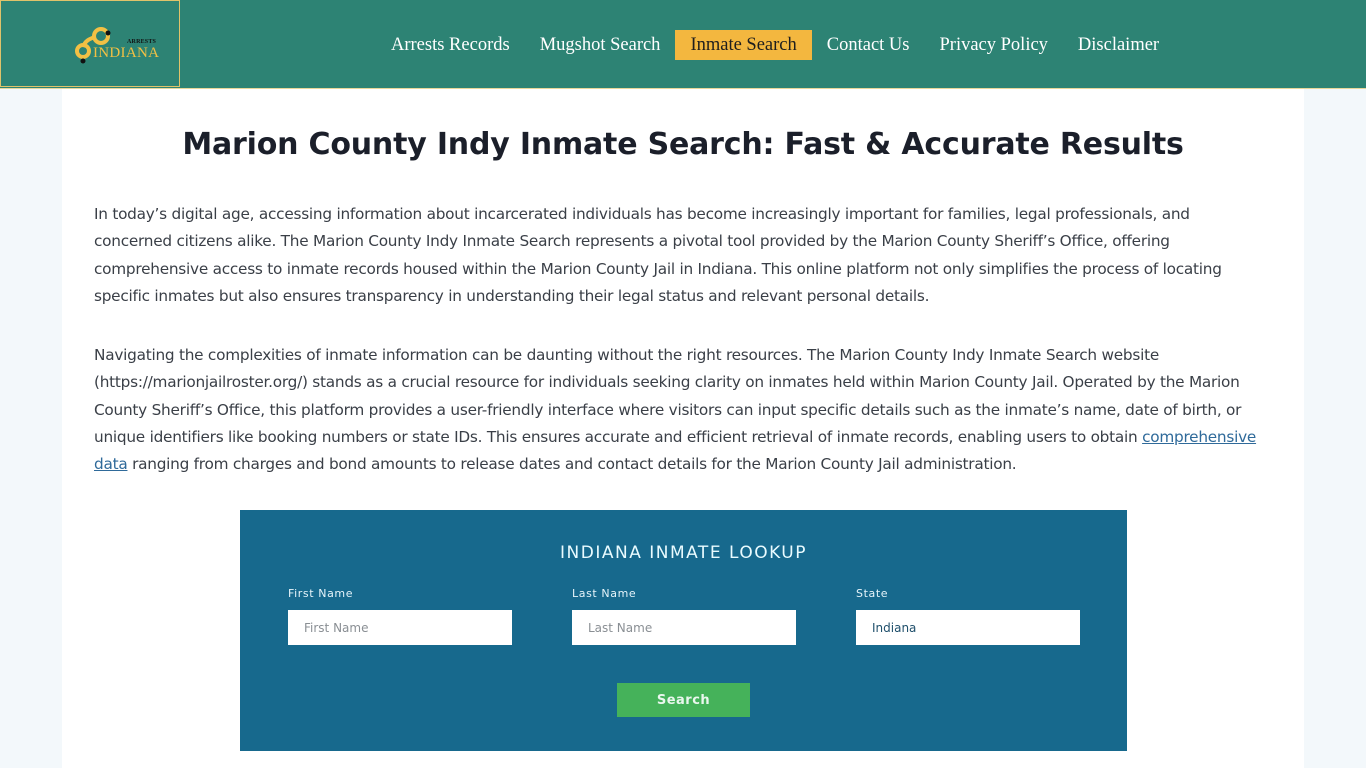  Describe the element at coordinates (1118, 45) in the screenshot. I see `nav-disclaimer: Disclaimer` at that location.